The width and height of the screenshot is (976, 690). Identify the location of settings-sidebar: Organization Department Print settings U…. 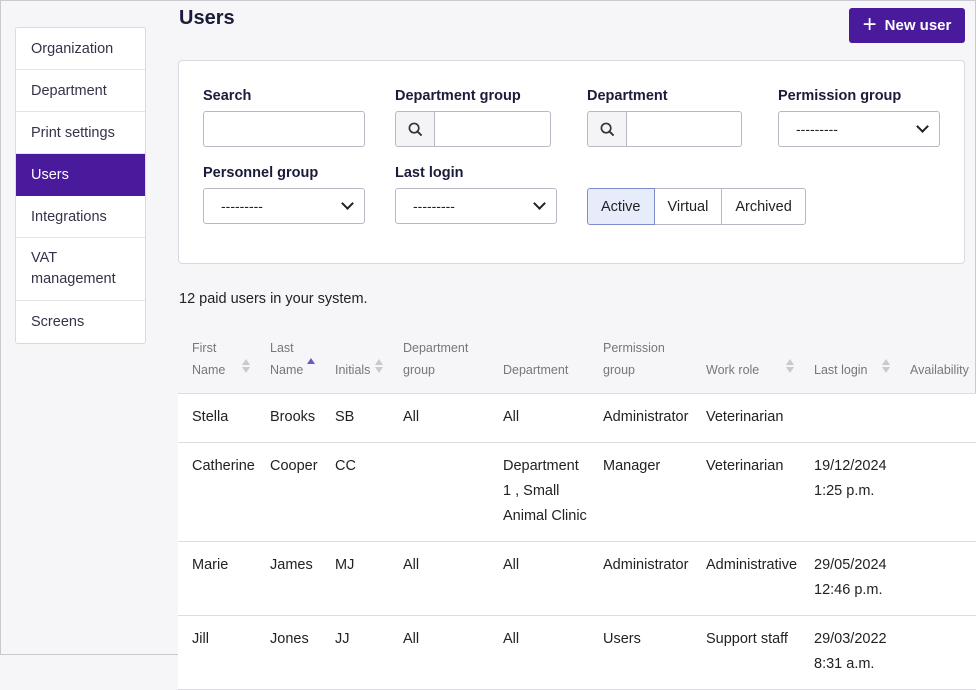
(80, 185).